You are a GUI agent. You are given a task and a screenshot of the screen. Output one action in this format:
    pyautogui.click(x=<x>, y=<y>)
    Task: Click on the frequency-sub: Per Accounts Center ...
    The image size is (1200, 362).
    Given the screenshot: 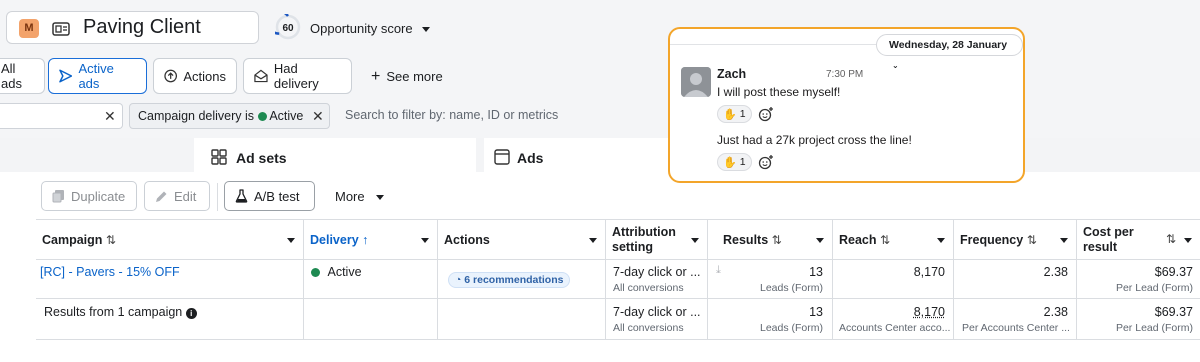 What is the action you would take?
    pyautogui.click(x=1016, y=328)
    